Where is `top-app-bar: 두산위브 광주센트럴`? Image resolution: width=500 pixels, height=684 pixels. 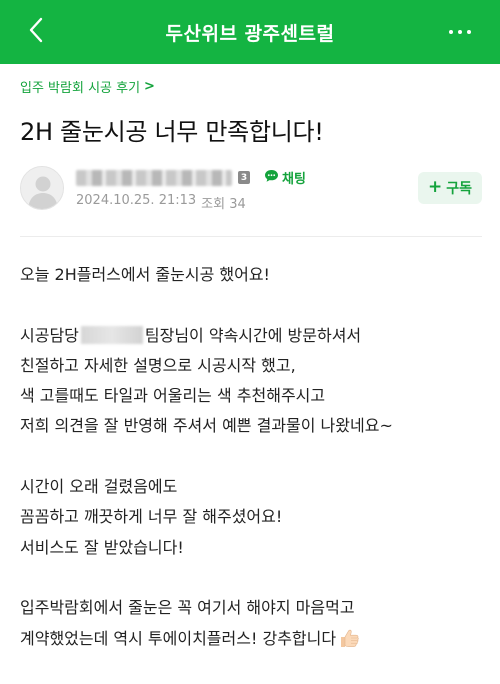
top-app-bar: 두산위브 광주센트럴 is located at coordinates (250, 32).